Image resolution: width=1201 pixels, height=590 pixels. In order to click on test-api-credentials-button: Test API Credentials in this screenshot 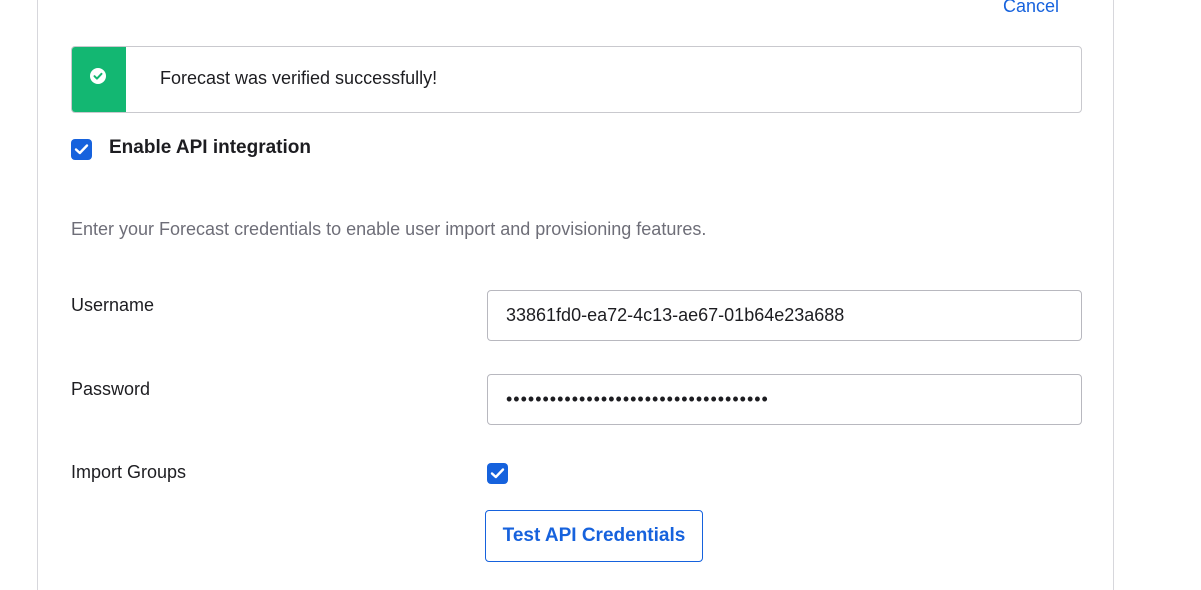, I will do `click(594, 536)`.